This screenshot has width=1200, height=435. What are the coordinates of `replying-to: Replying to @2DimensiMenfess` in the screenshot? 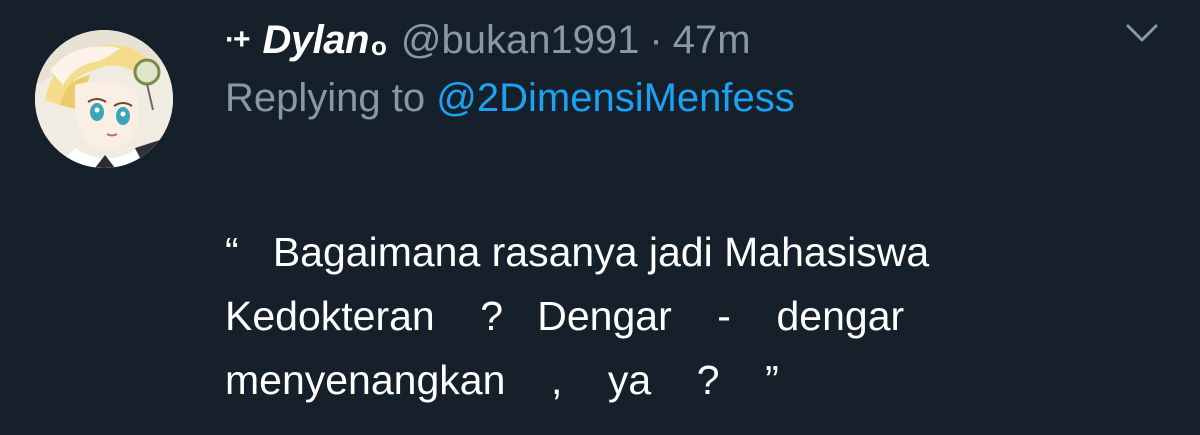 It's located at (510, 98).